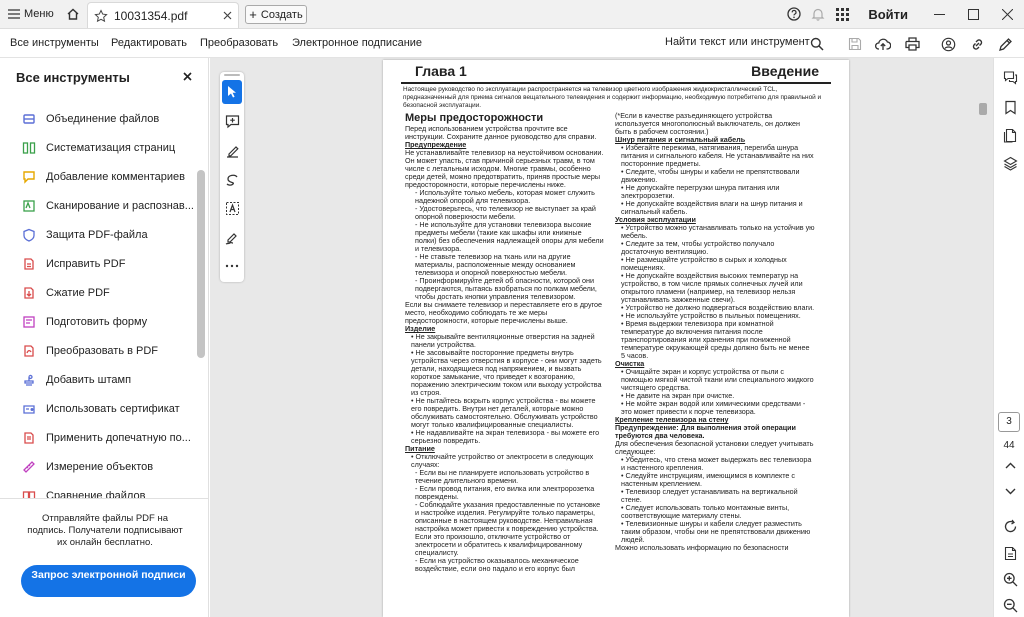  I want to click on highlight-tool, so click(232, 150).